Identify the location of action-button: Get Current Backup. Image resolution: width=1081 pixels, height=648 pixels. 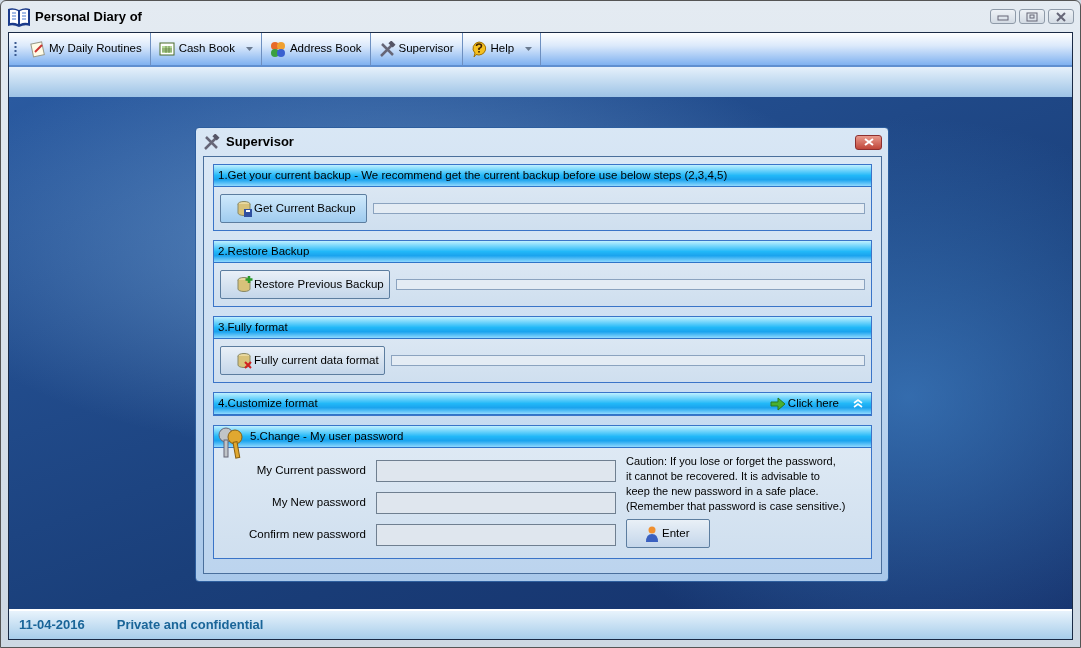
(293, 208).